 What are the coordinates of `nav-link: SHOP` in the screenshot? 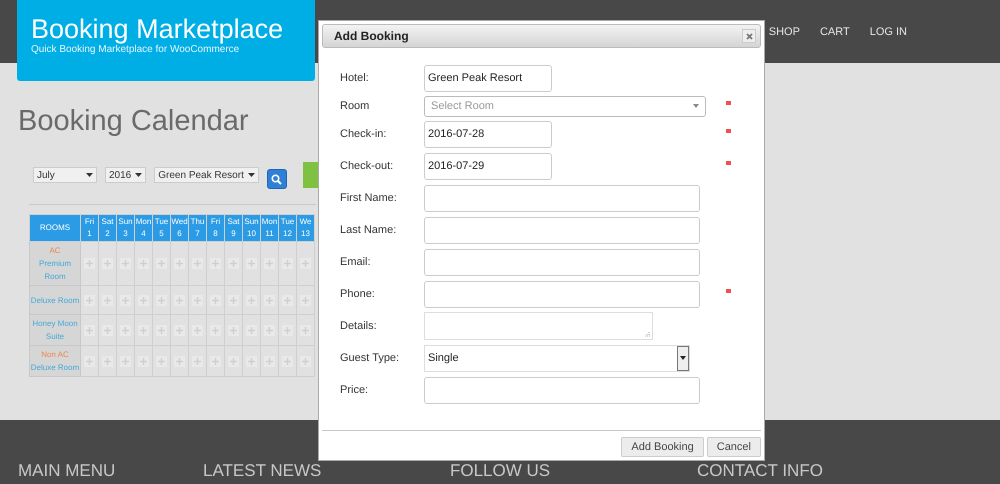 It's located at (784, 32).